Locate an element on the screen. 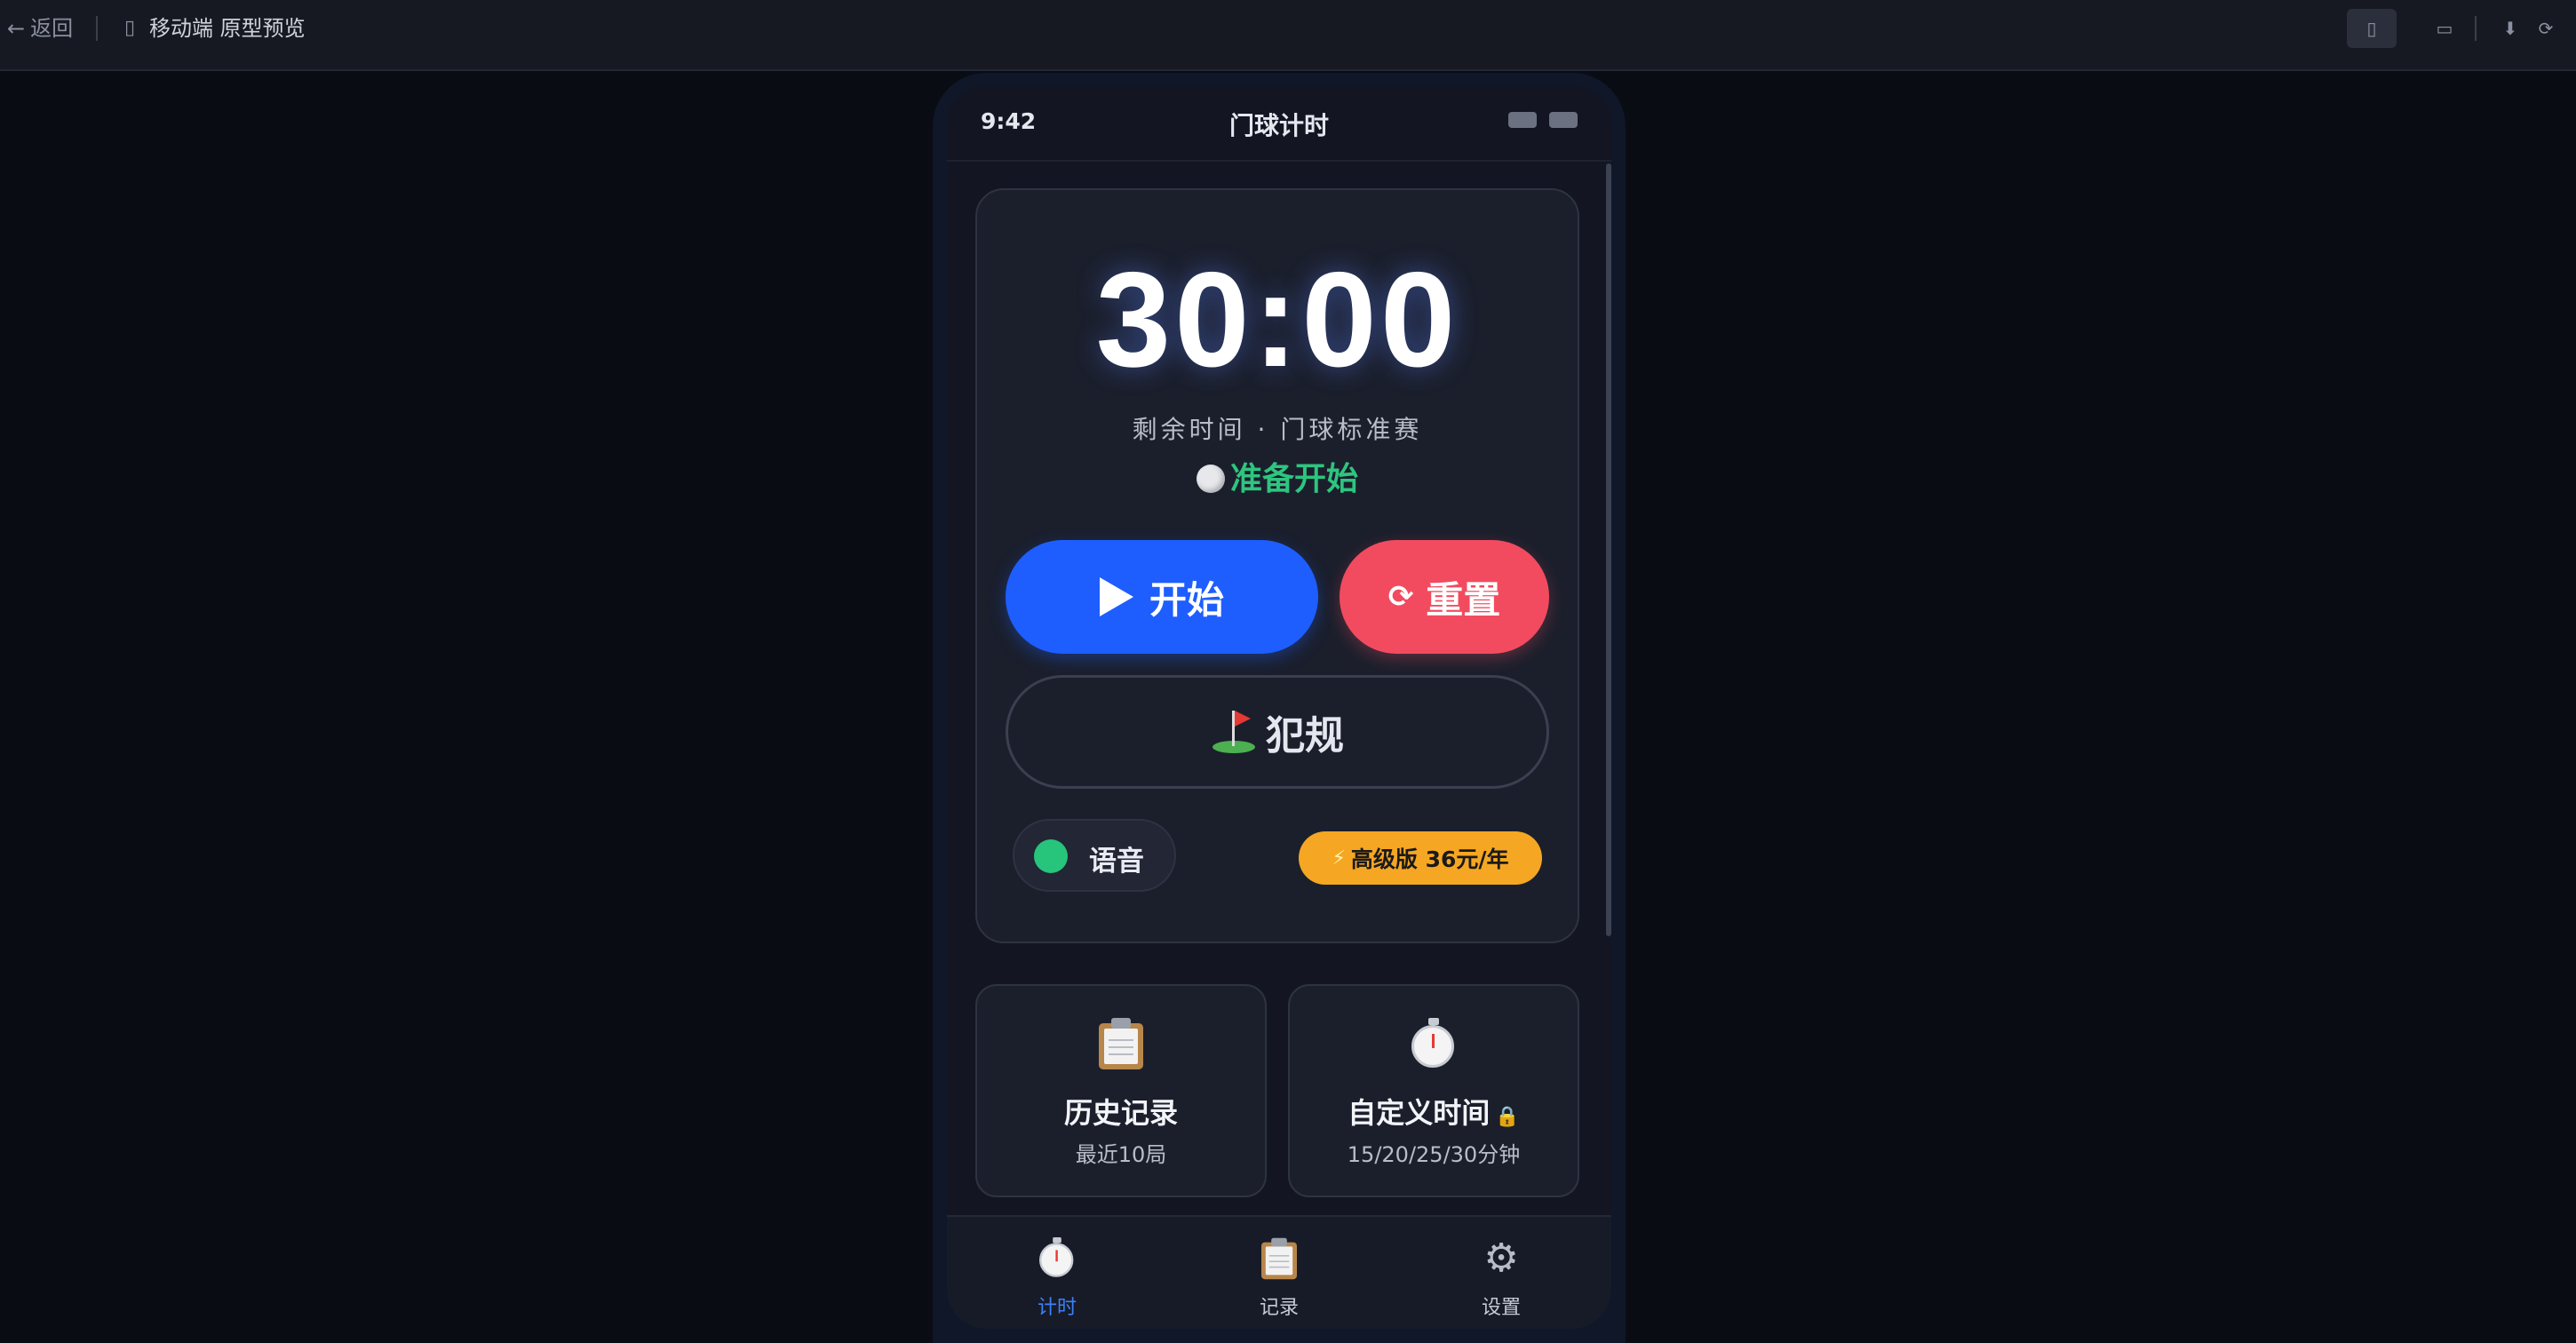 This screenshot has width=2576, height=1343. breadcrumb: 移动端 原型预览 is located at coordinates (227, 28).